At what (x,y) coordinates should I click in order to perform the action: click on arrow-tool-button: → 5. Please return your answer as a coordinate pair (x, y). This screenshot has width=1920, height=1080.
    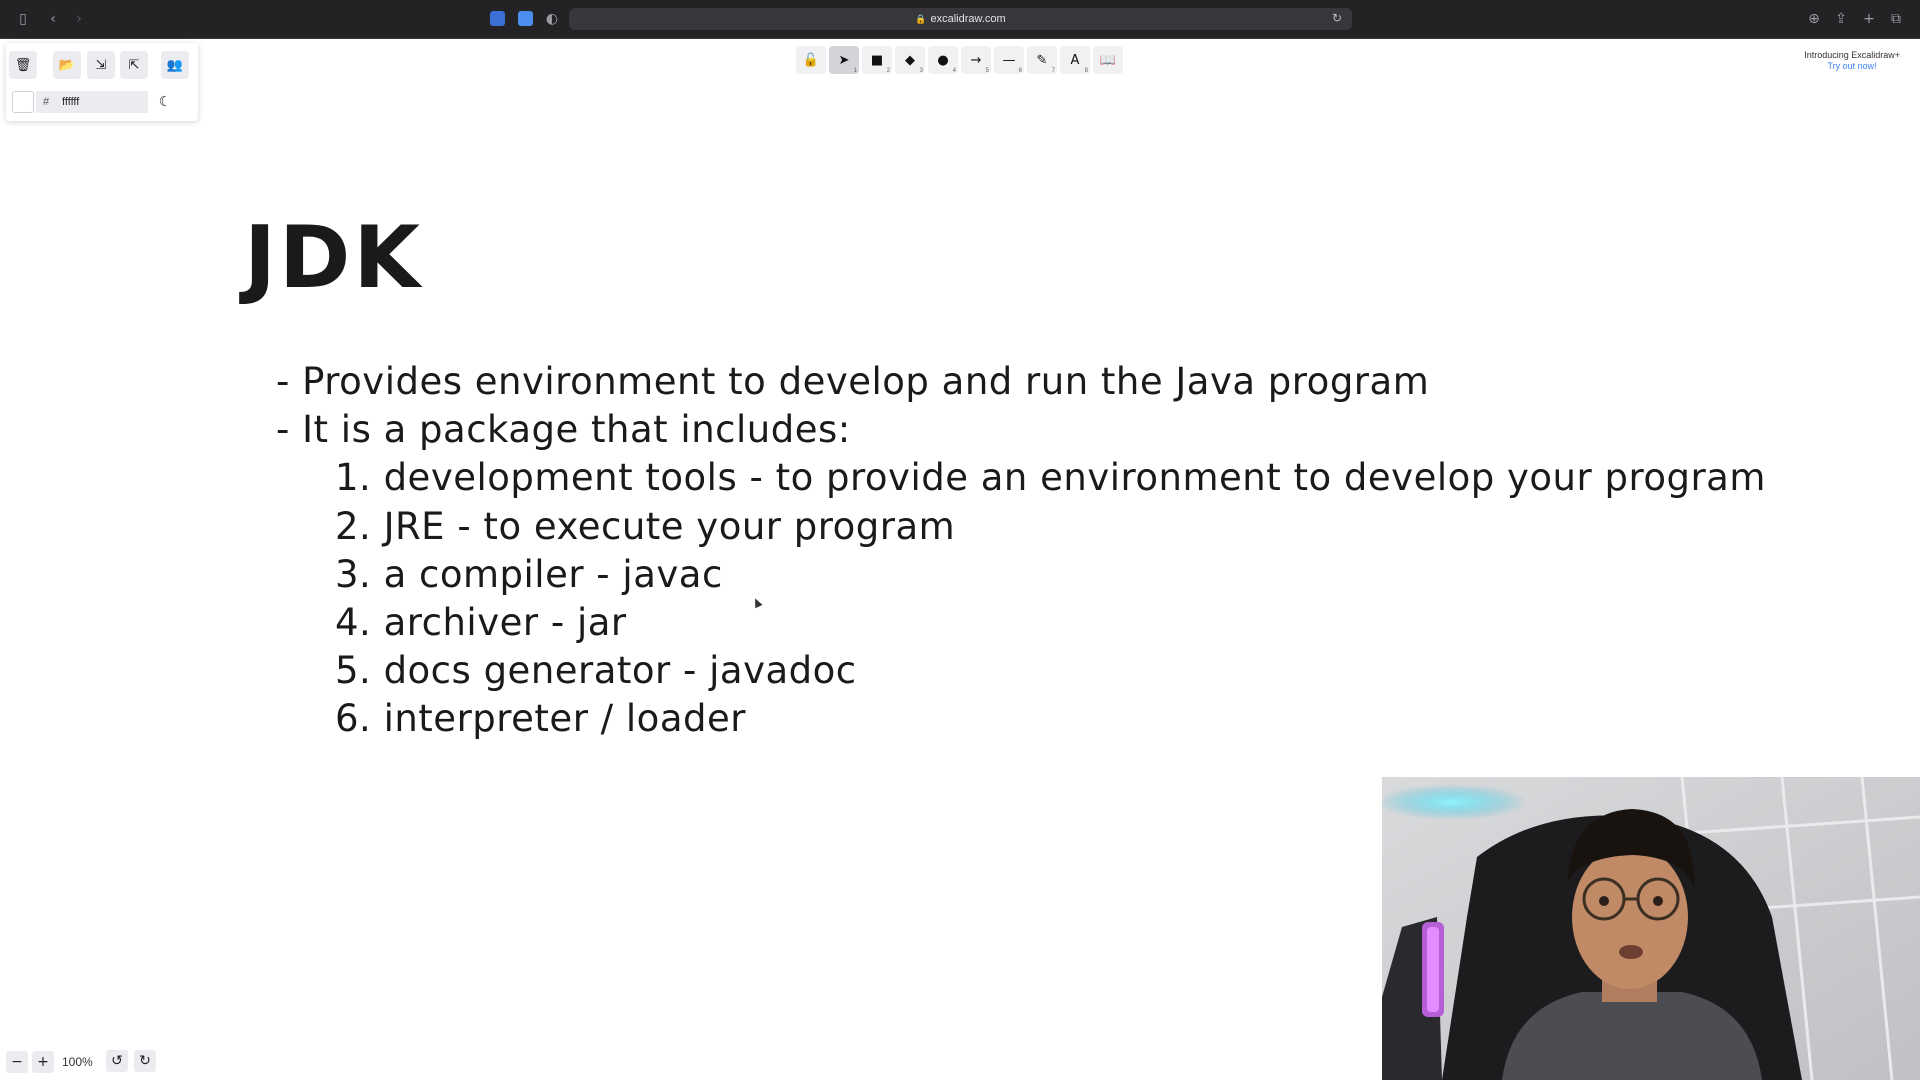
    Looking at the image, I should click on (976, 60).